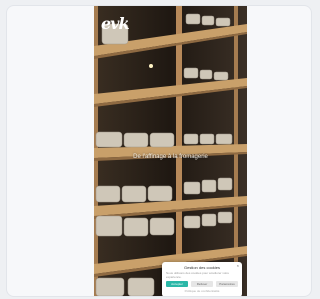  Describe the element at coordinates (170, 157) in the screenshot. I see `hero-tagline: De l'affinage à la fromagerie` at that location.